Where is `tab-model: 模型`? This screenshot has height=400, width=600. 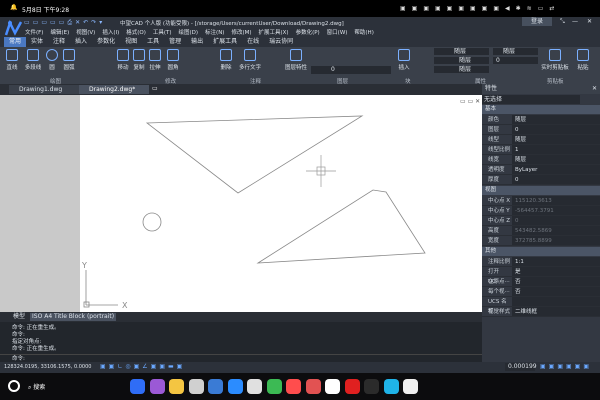
tab-model: 模型 is located at coordinates (19, 317).